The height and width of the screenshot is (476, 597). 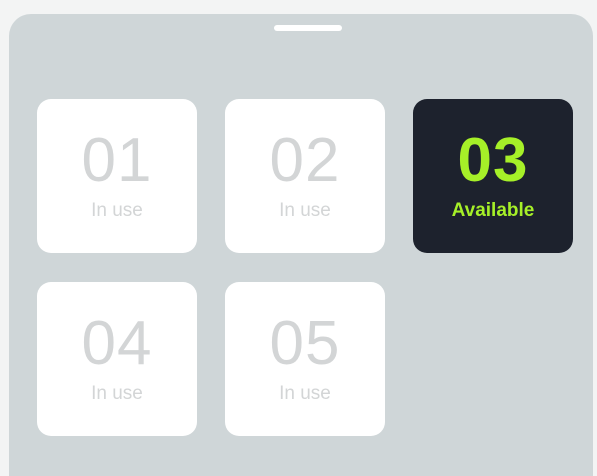 I want to click on slot-number: 05, so click(x=305, y=343).